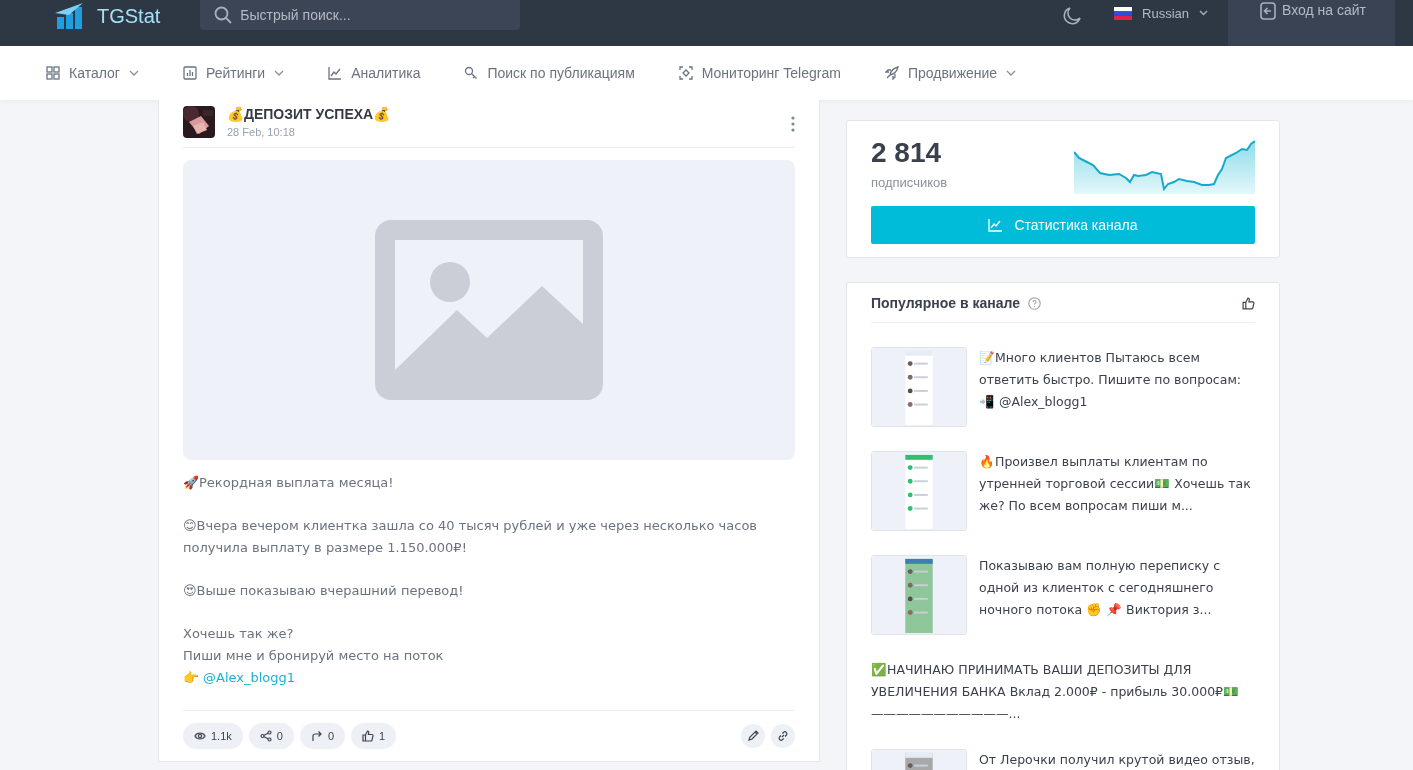 The width and height of the screenshot is (1413, 770). I want to click on post-text: Пиши мне и бронируй место на поток, so click(314, 656).